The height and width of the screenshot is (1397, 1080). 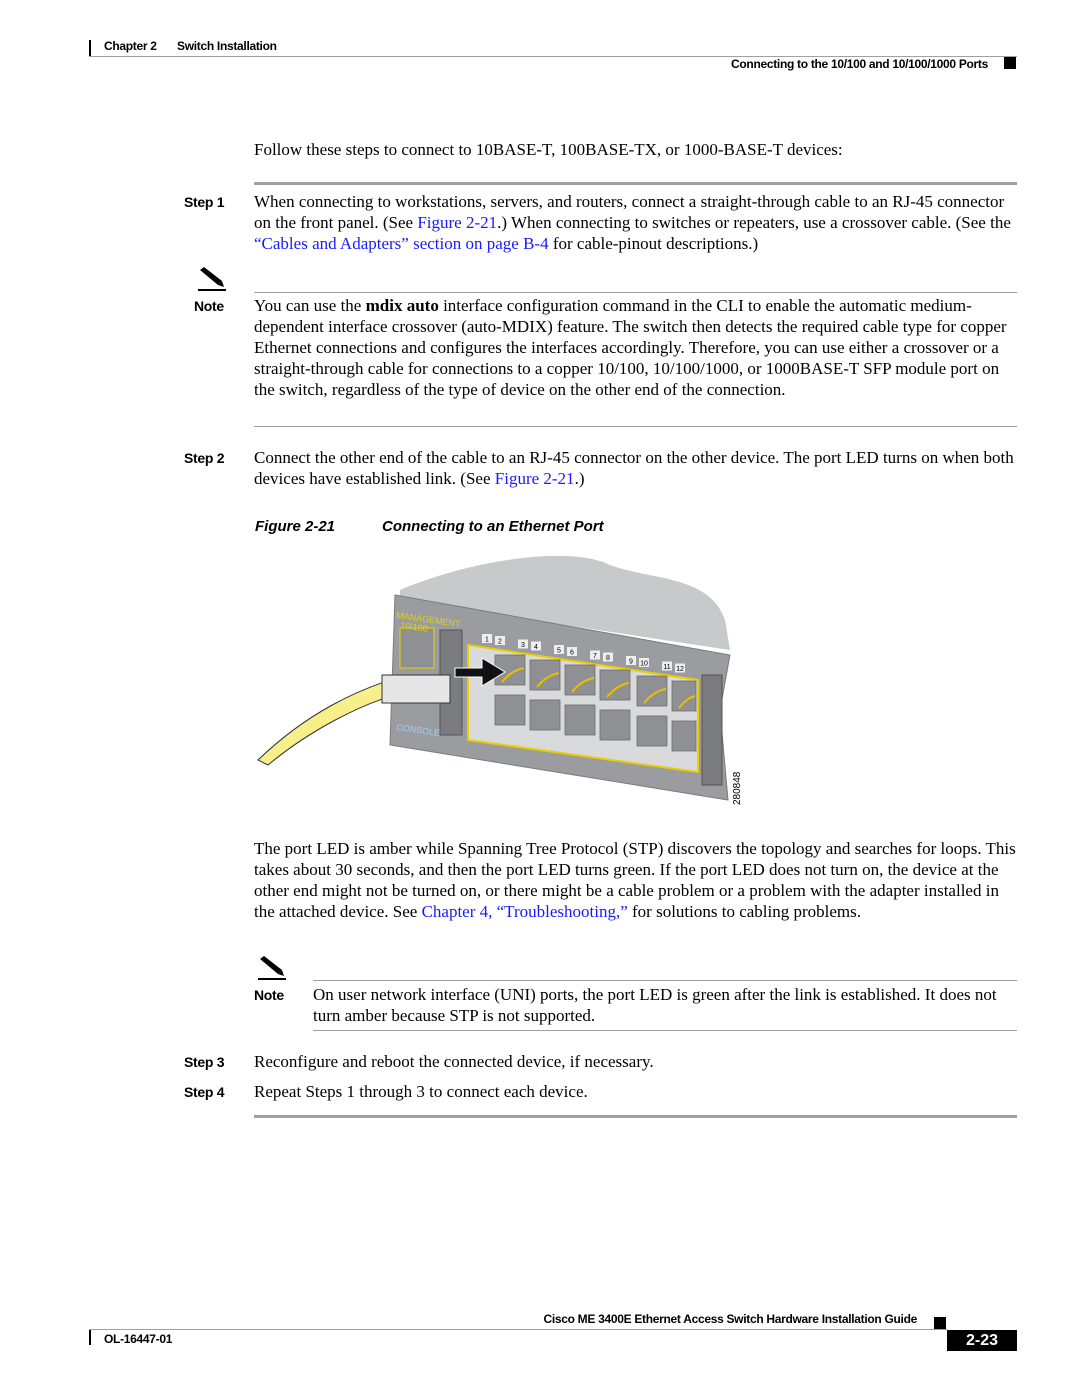 I want to click on port-number-label: 5, so click(x=559, y=651).